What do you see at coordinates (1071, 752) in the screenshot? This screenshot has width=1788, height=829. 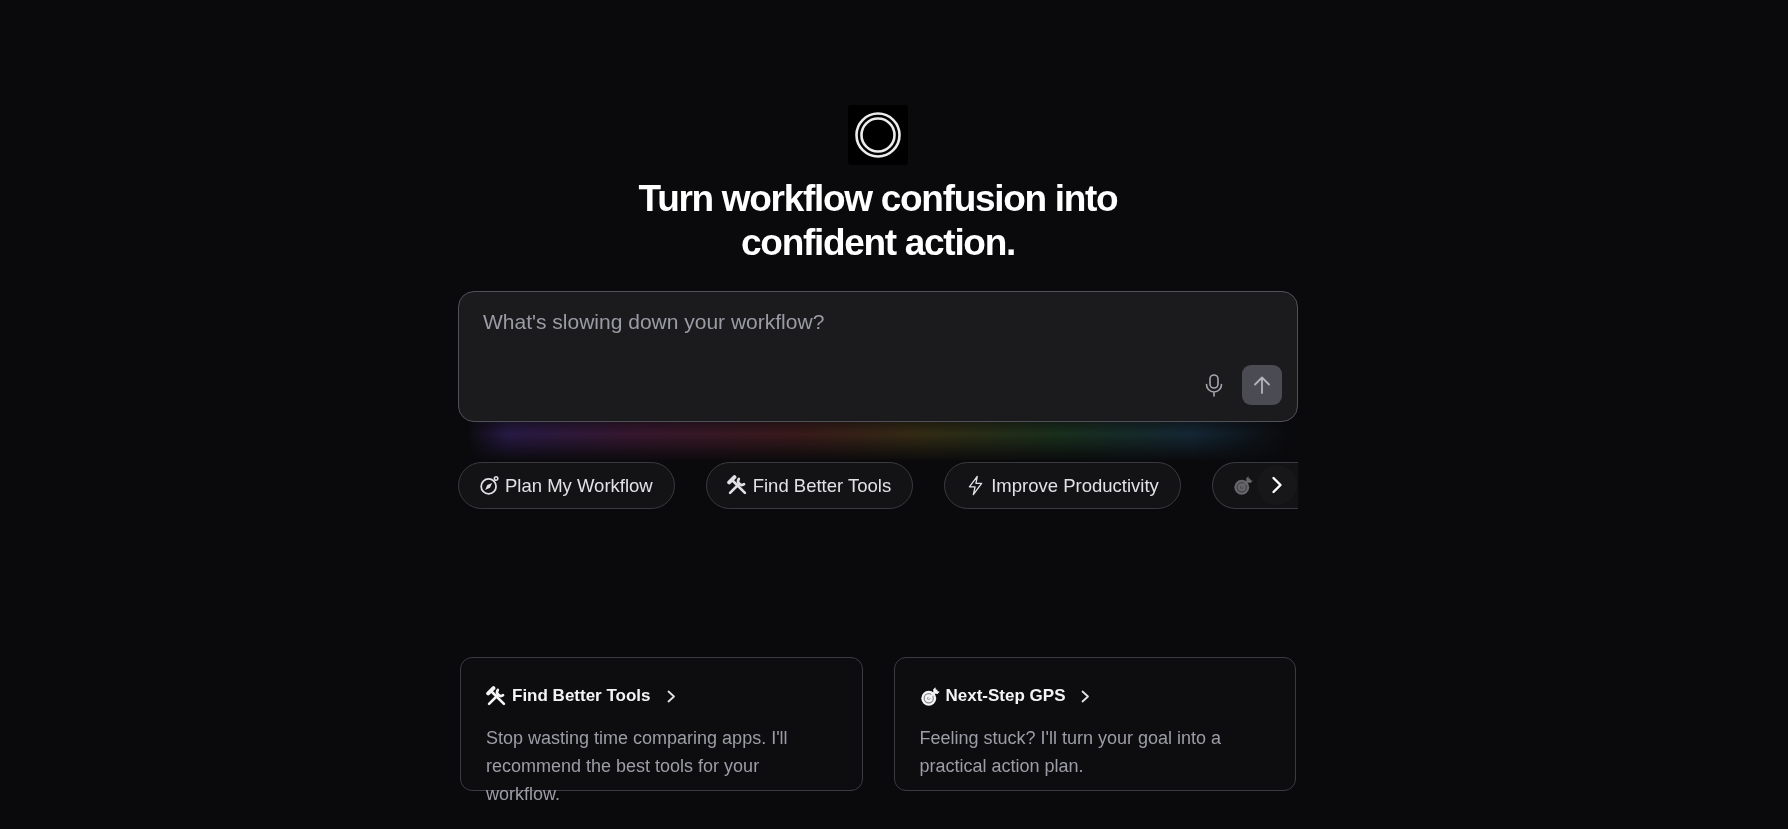 I see `card-description: Feeling stuck? I'll turn your goal into a practical action plan.` at bounding box center [1071, 752].